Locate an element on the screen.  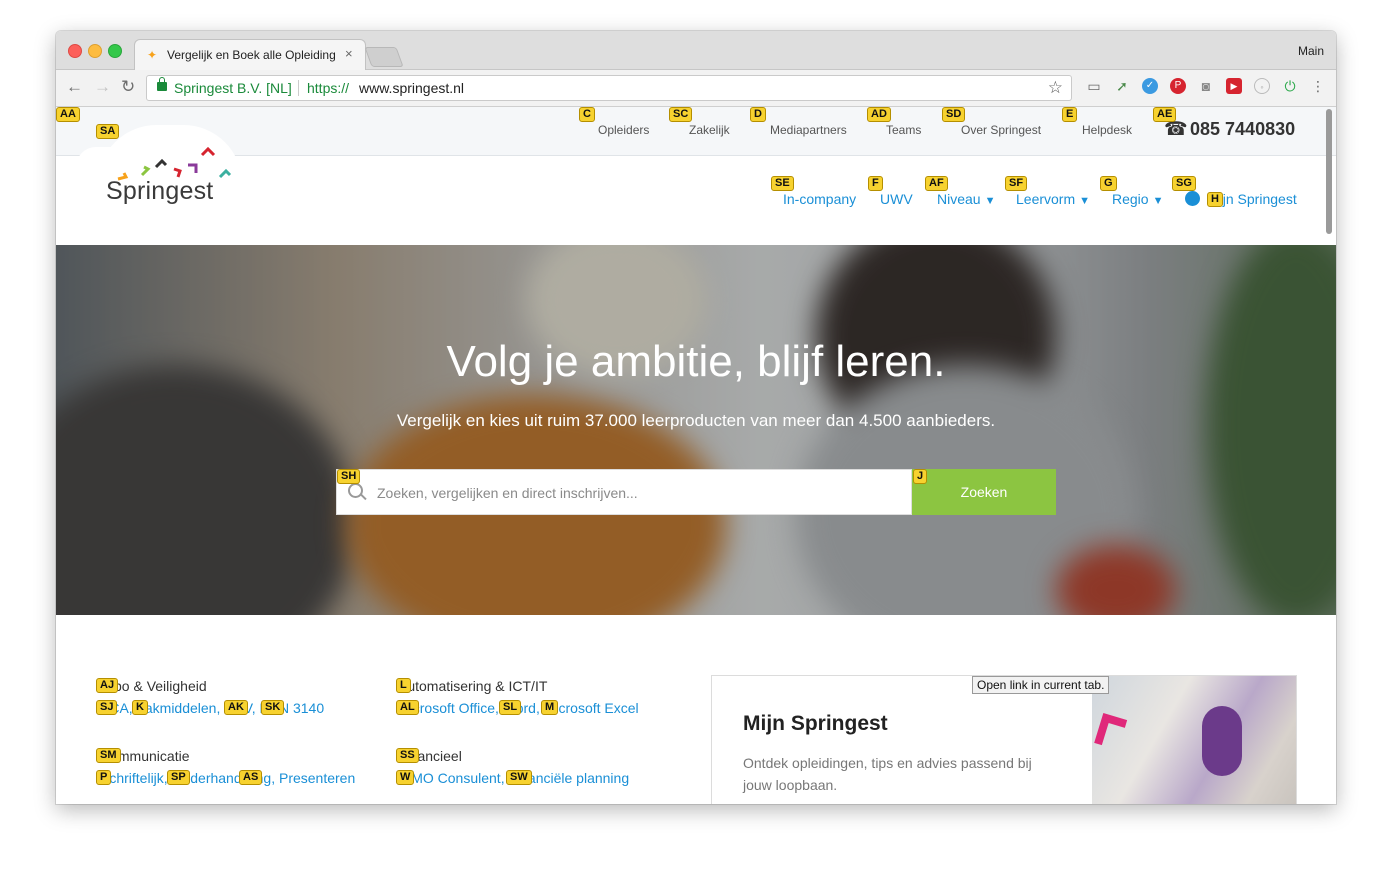
tooltip: Open link in current tab. is located at coordinates (1041, 685).